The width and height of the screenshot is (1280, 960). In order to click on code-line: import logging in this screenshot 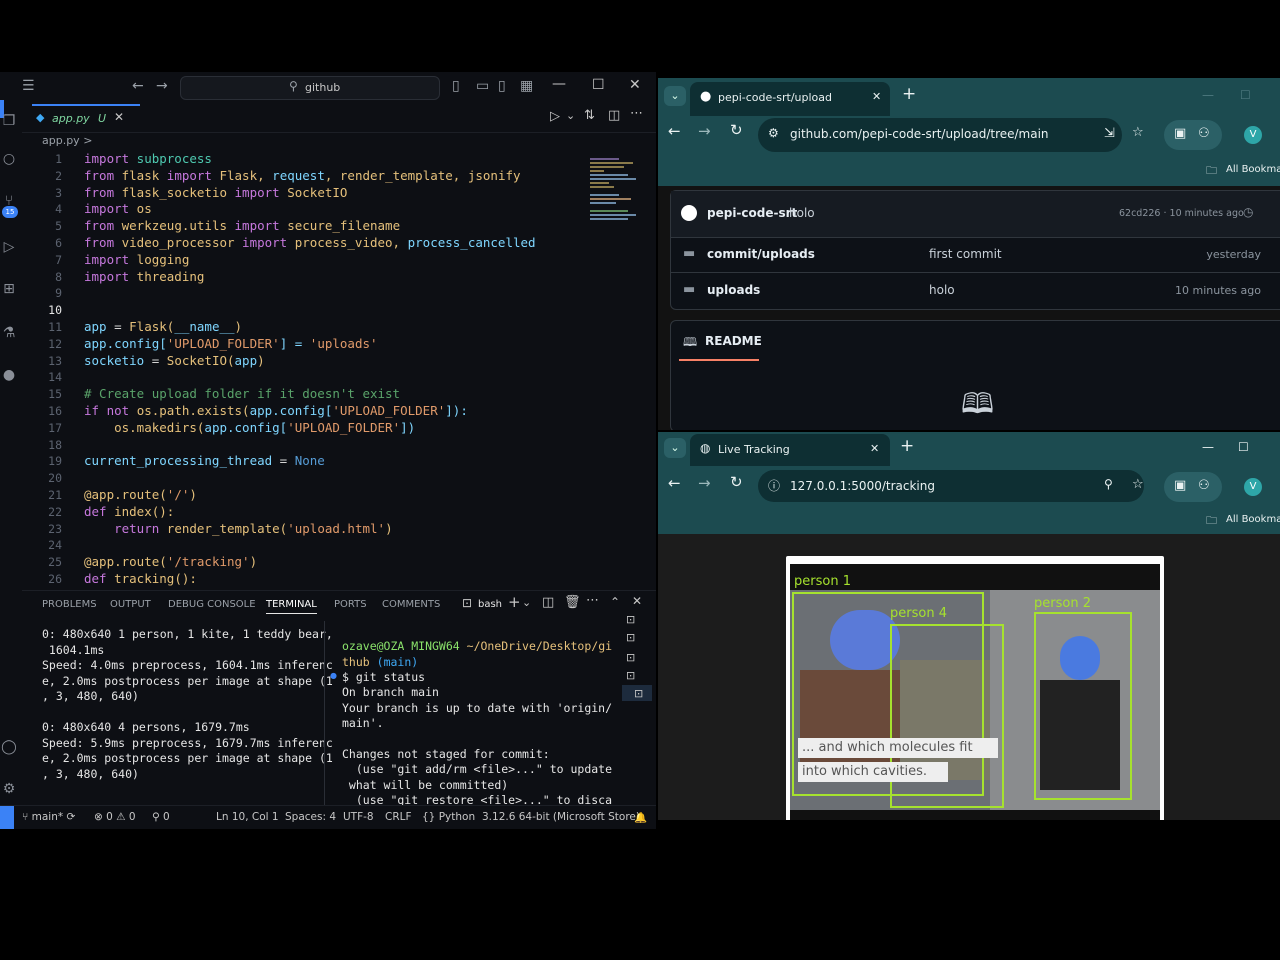, I will do `click(136, 259)`.